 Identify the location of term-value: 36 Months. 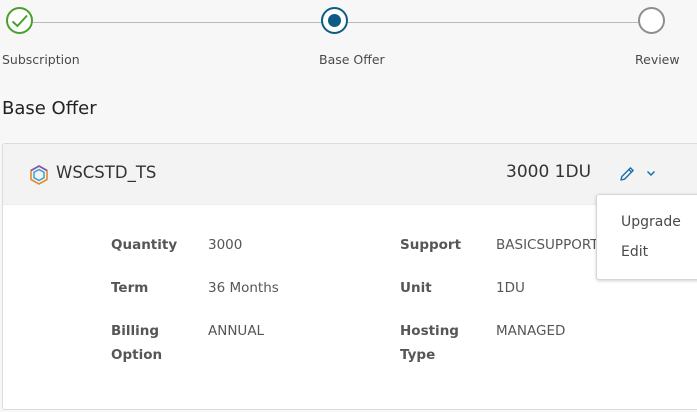
(243, 288).